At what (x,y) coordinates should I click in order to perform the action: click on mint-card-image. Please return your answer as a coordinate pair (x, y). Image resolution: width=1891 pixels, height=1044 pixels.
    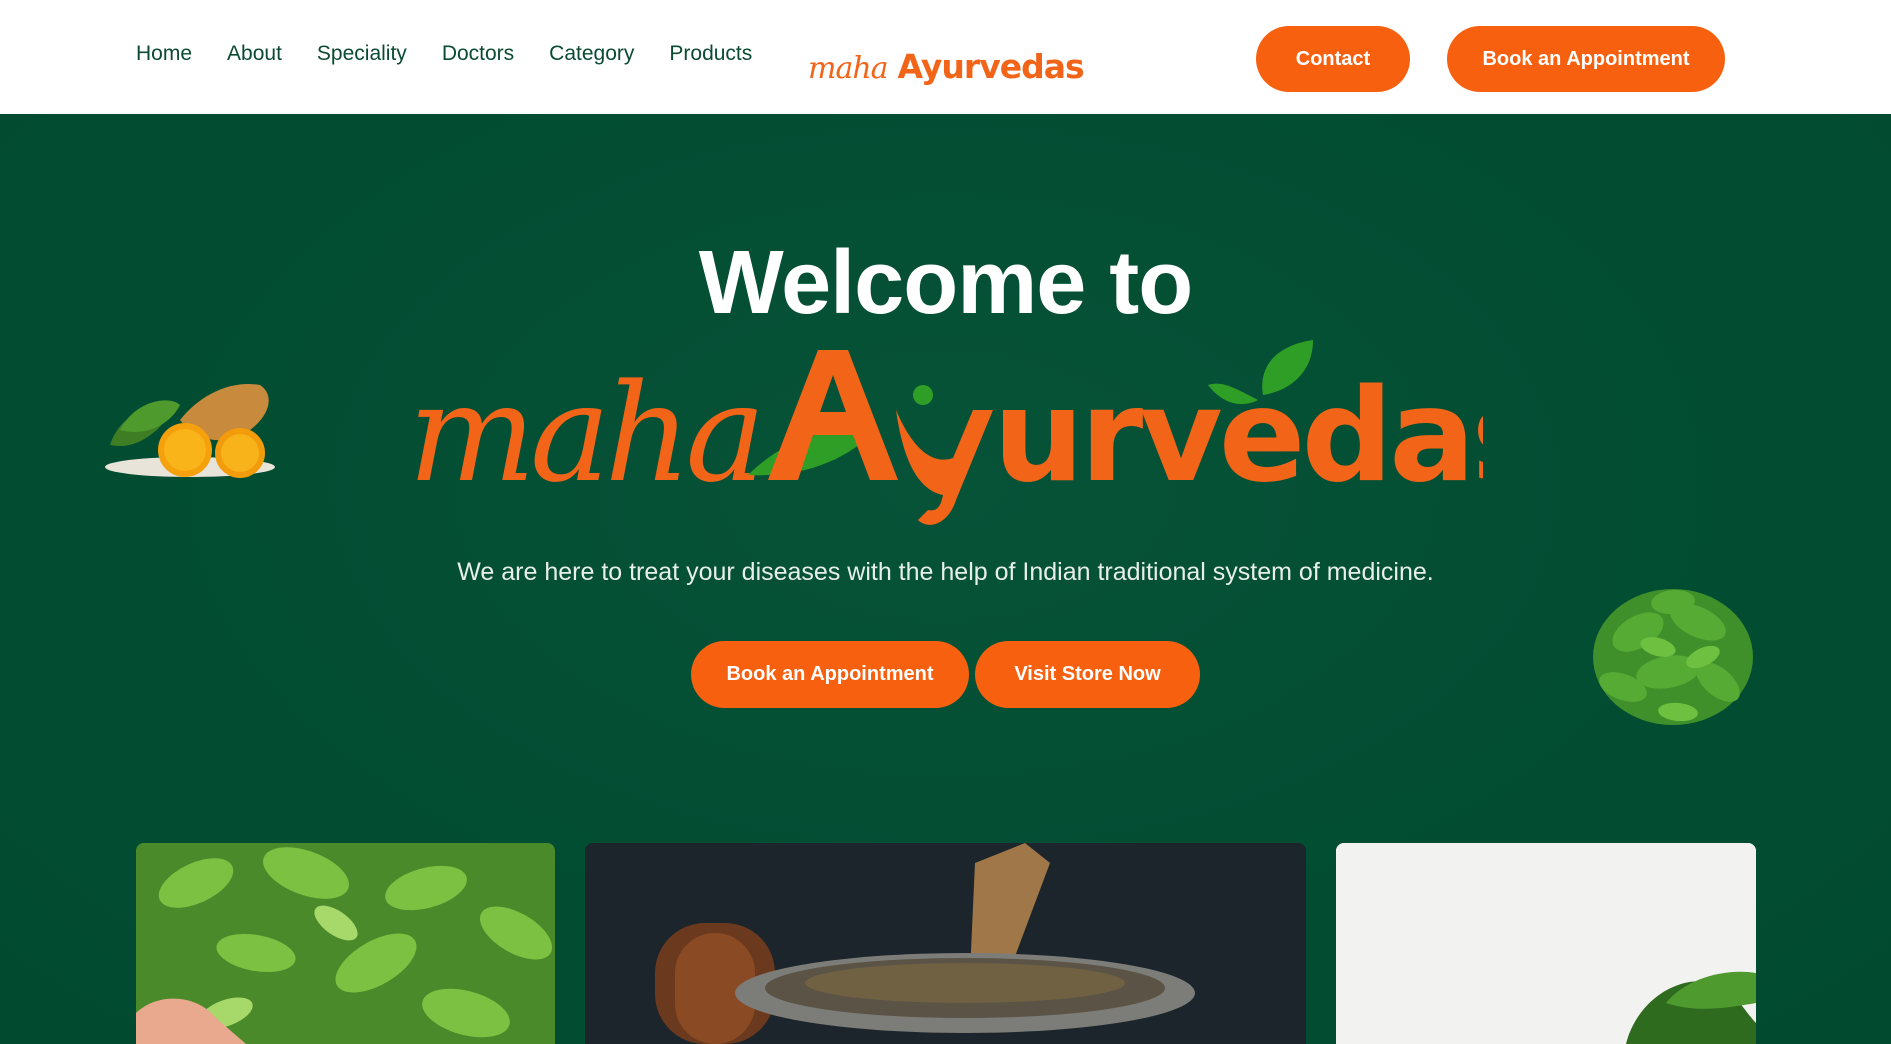
    Looking at the image, I should click on (345, 943).